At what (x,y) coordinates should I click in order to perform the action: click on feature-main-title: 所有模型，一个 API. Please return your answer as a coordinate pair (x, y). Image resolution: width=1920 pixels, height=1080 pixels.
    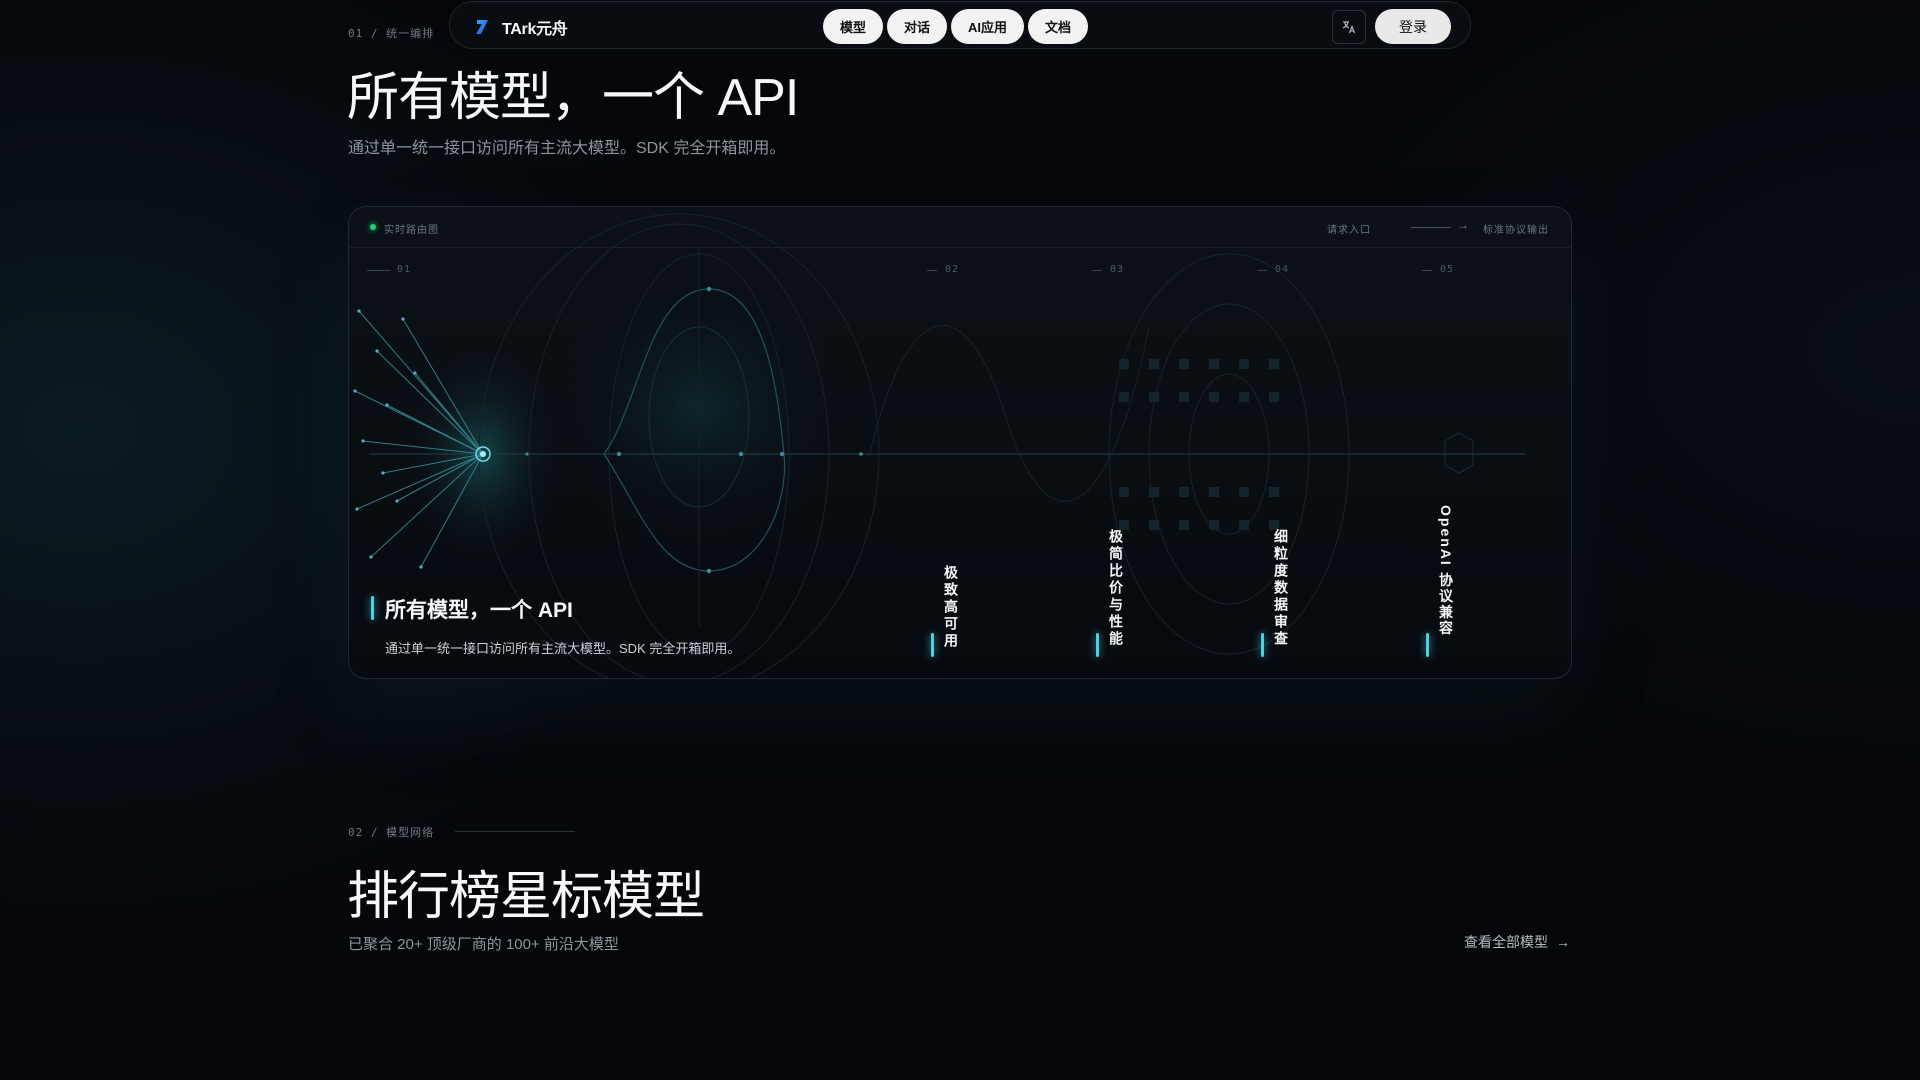
    Looking at the image, I should click on (479, 610).